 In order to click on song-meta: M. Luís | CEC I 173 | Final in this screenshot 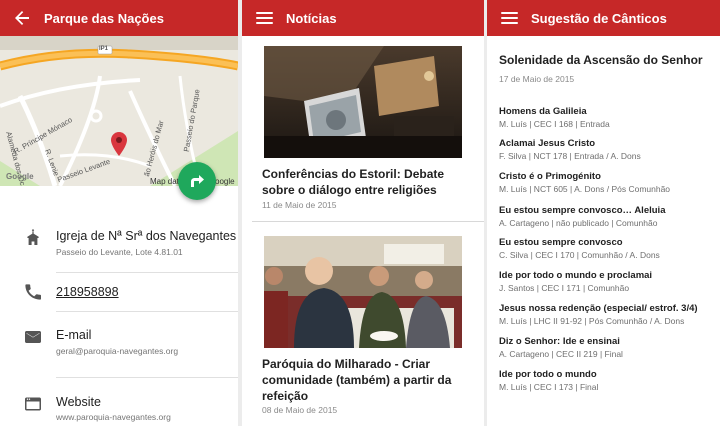, I will do `click(549, 387)`.